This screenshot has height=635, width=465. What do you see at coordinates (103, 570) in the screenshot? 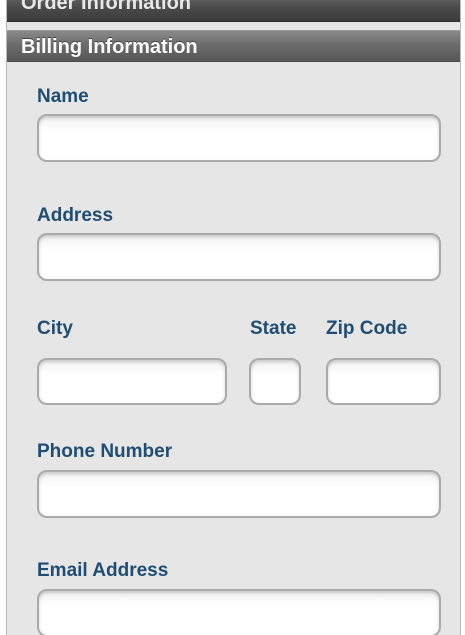
I see `email-address-label: Email Address` at bounding box center [103, 570].